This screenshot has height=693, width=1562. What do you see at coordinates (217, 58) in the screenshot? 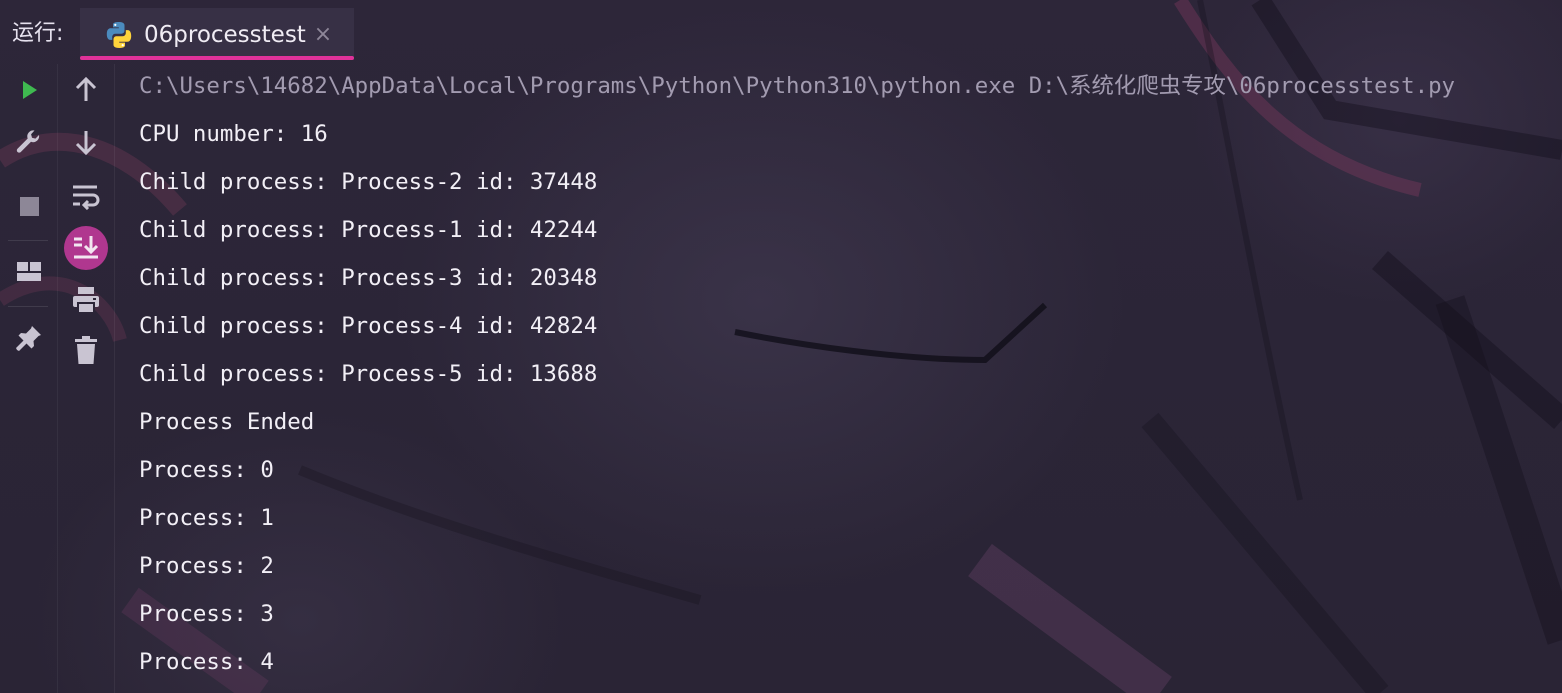
I see `active-tab-indicator` at bounding box center [217, 58].